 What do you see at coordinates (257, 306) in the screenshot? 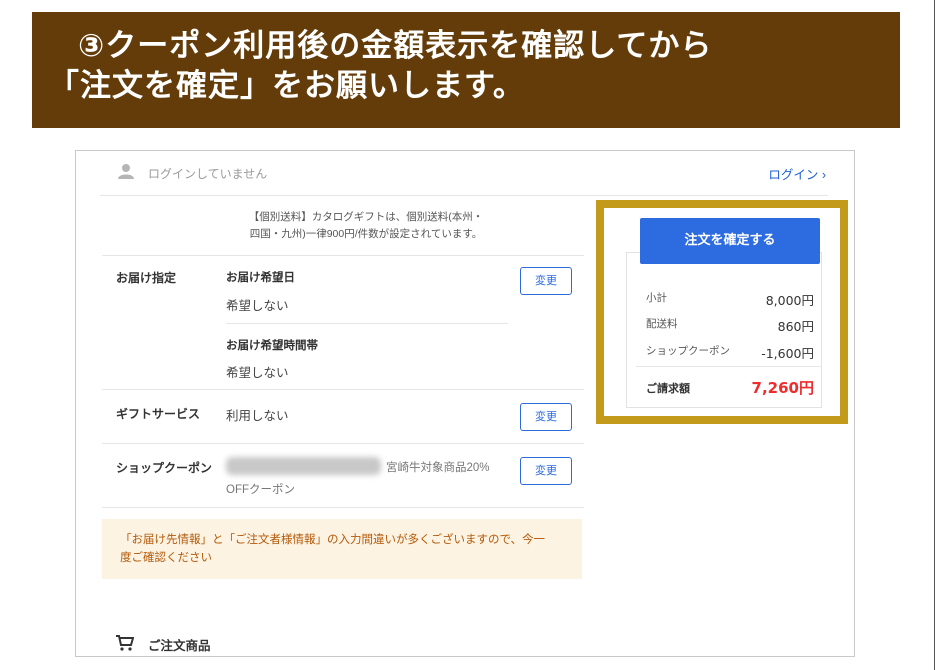
I see `delivery-date-value: 希望しない` at bounding box center [257, 306].